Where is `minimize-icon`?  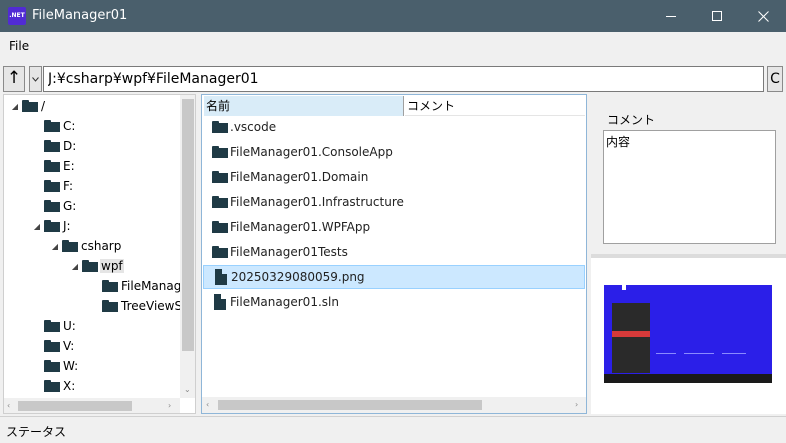
minimize-icon is located at coordinates (671, 16).